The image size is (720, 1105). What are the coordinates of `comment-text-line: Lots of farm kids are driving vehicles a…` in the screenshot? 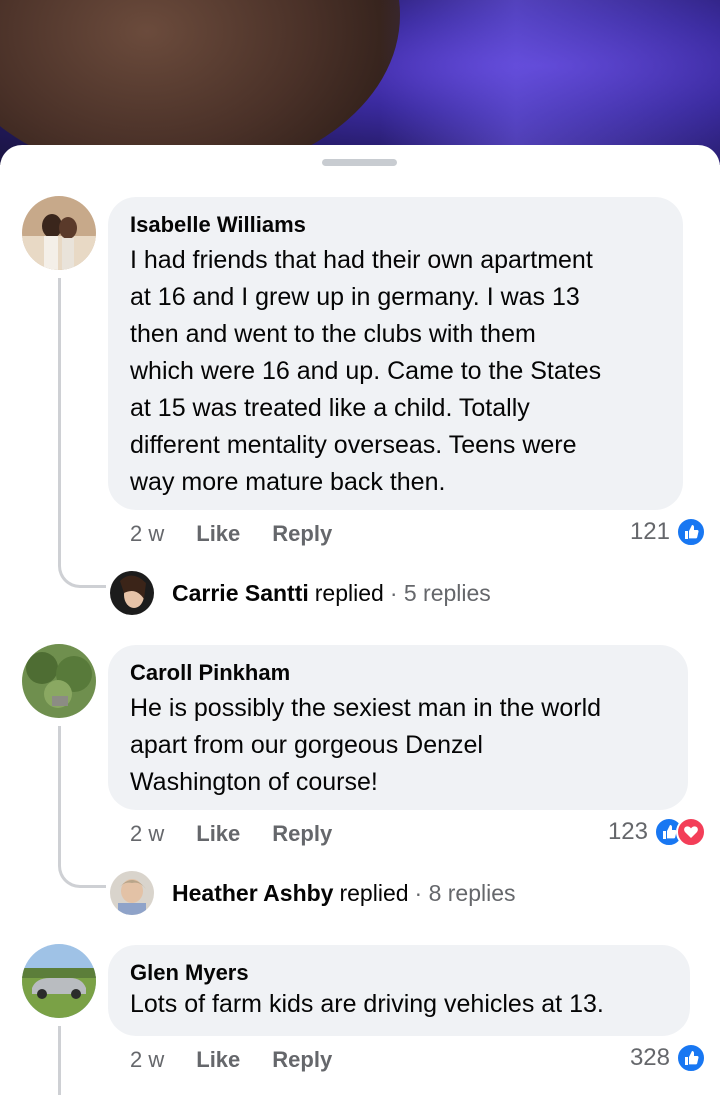 It's located at (367, 1004).